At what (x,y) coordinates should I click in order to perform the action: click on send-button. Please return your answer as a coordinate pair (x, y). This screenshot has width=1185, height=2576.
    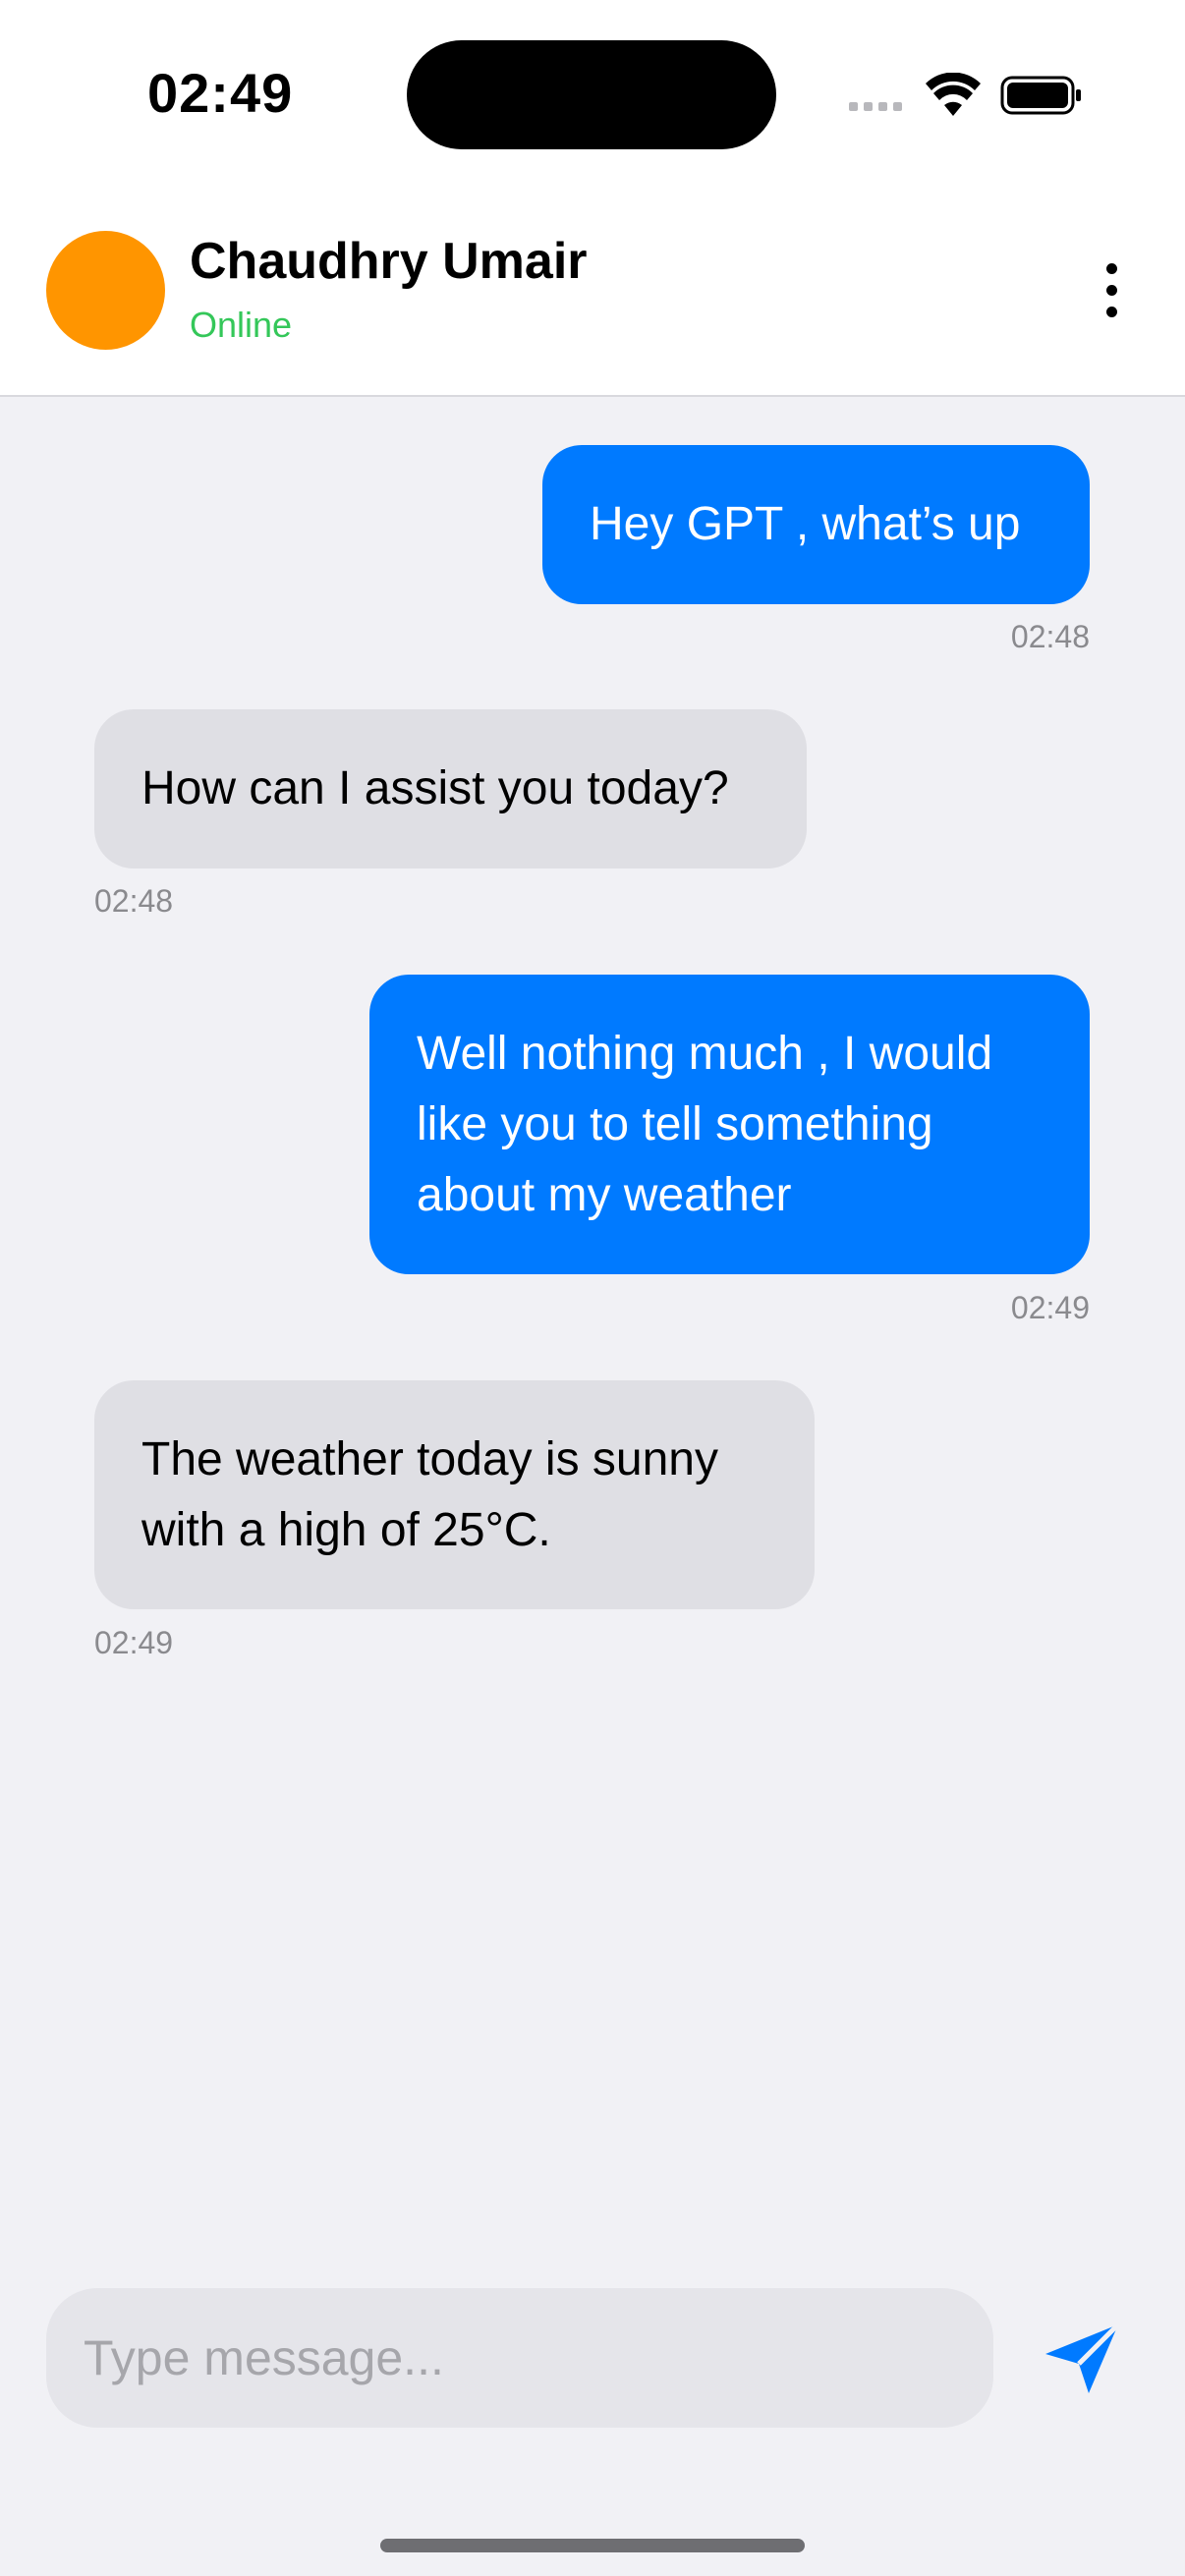
    Looking at the image, I should click on (1082, 2359).